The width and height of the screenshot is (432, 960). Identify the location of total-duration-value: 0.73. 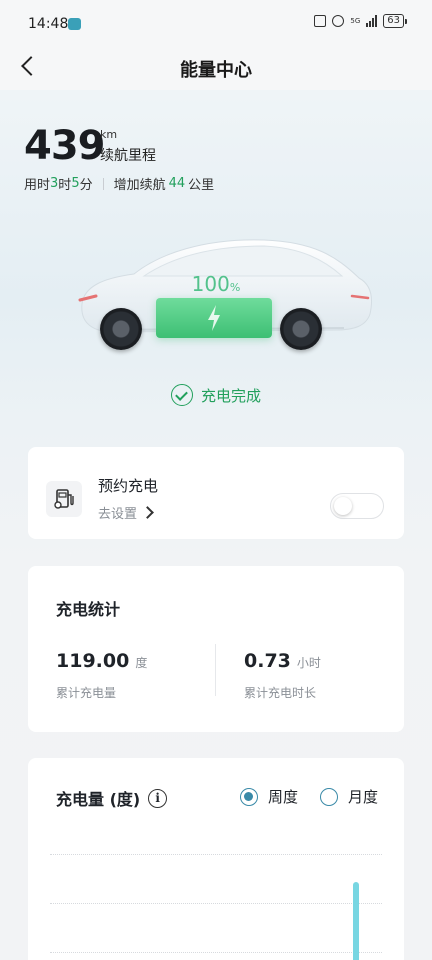
(267, 661).